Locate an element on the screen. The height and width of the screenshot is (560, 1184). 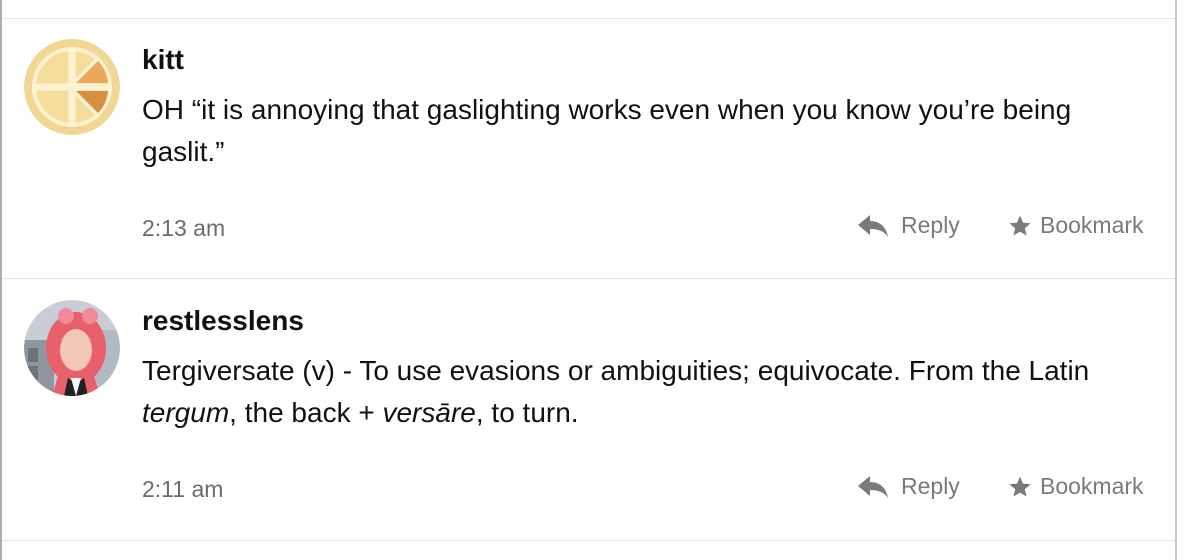
text-segment-italic: tergum is located at coordinates (186, 412).